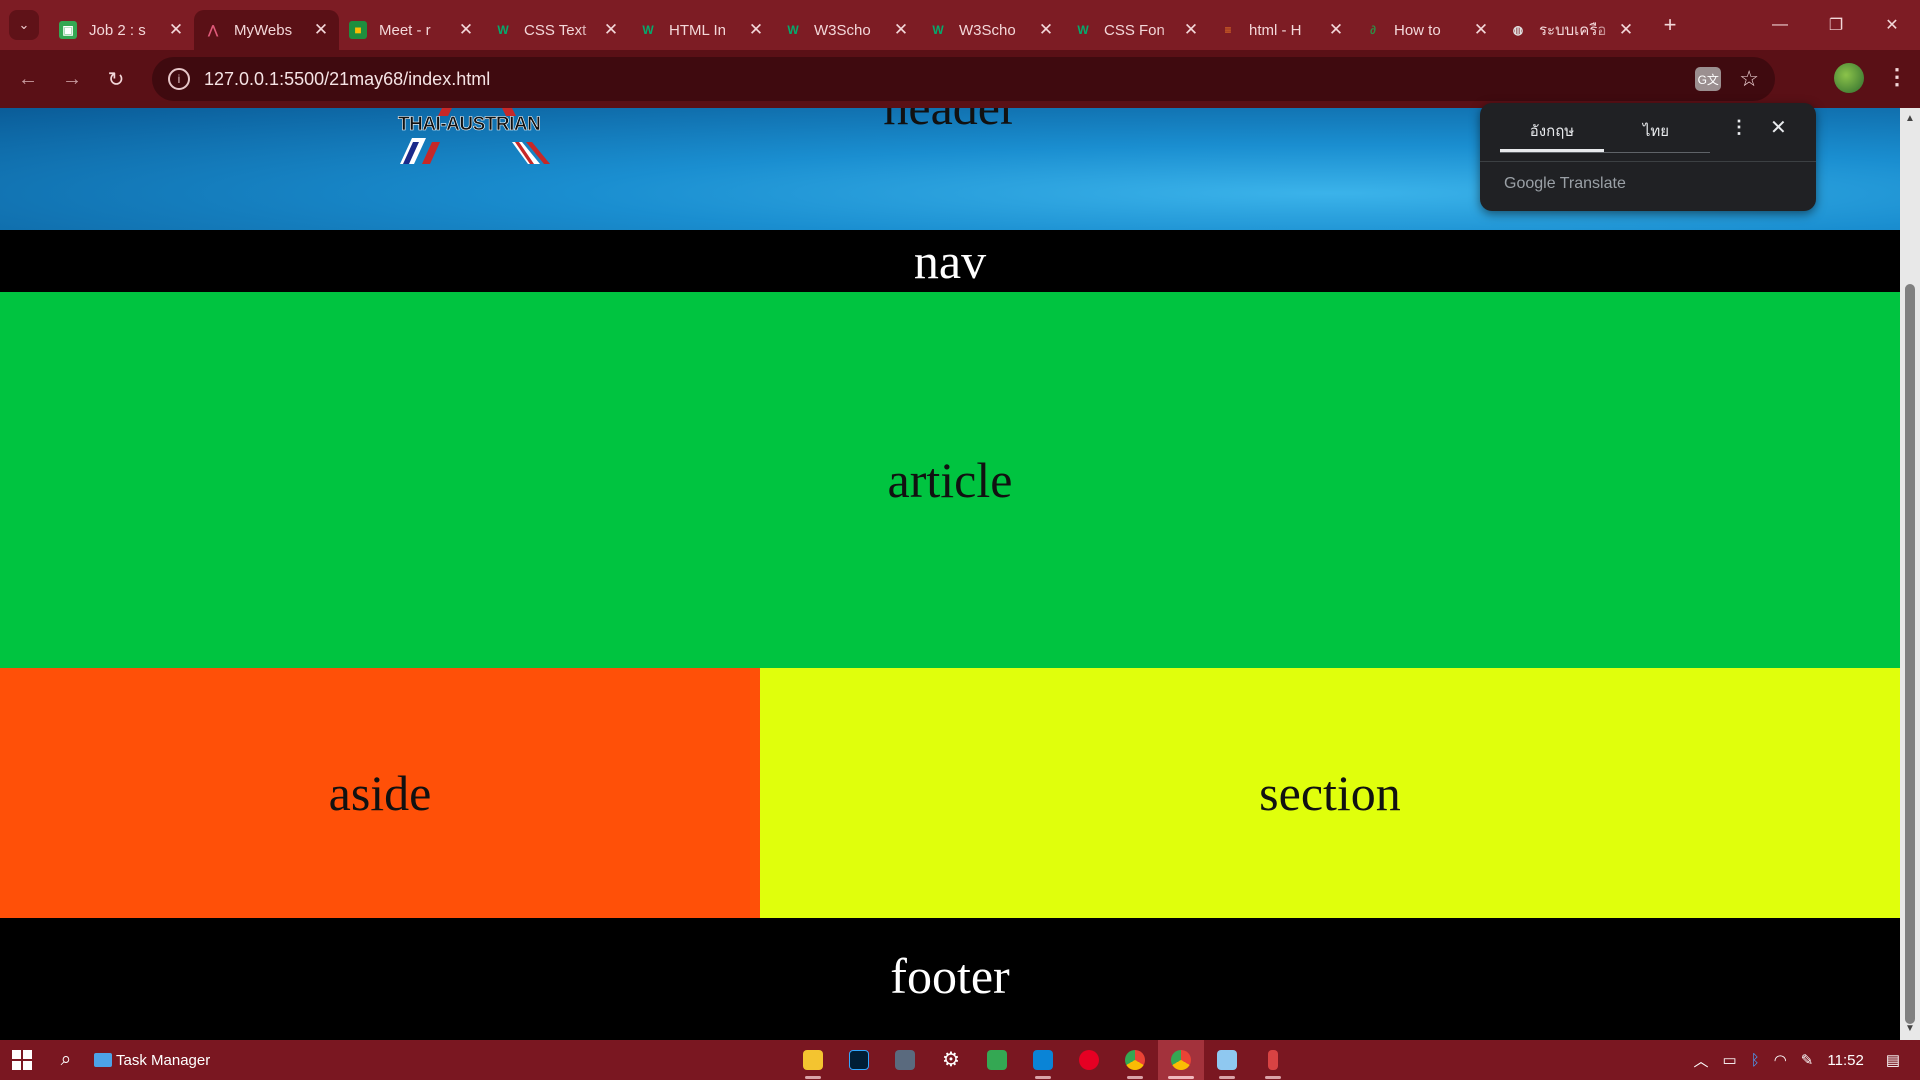 The height and width of the screenshot is (1080, 1920). I want to click on tab-title: html - H, so click(1275, 30).